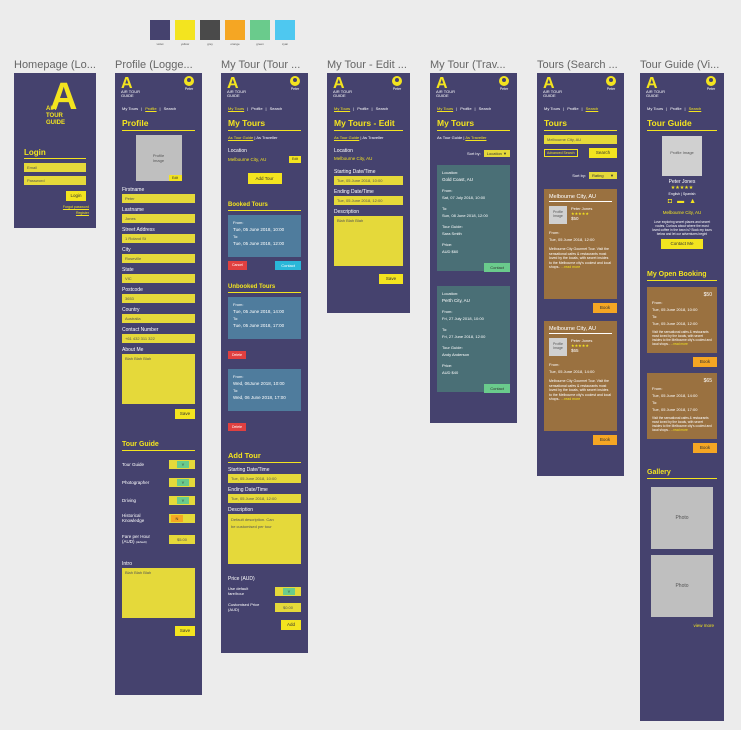 The height and width of the screenshot is (730, 741). Describe the element at coordinates (682, 625) in the screenshot. I see `view-more-link: view more` at that location.